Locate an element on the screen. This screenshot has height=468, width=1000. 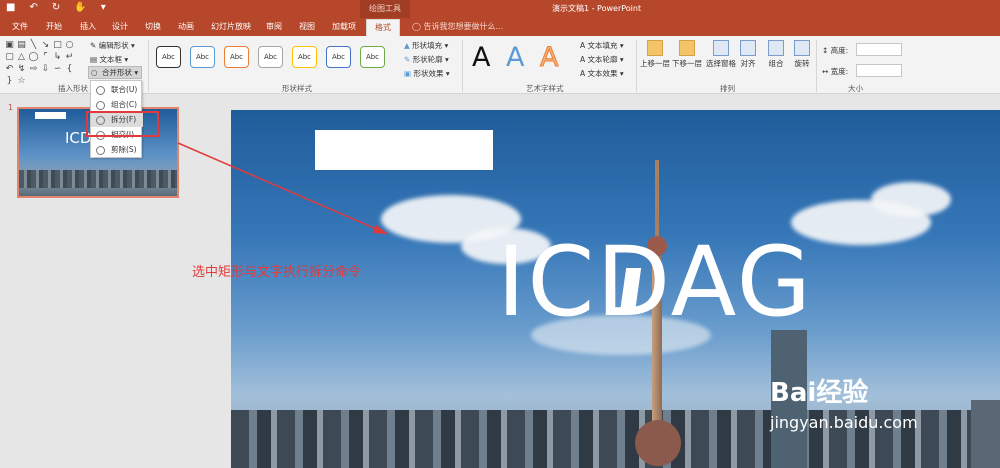
baidu-logo: Bai经验 is located at coordinates (819, 393).